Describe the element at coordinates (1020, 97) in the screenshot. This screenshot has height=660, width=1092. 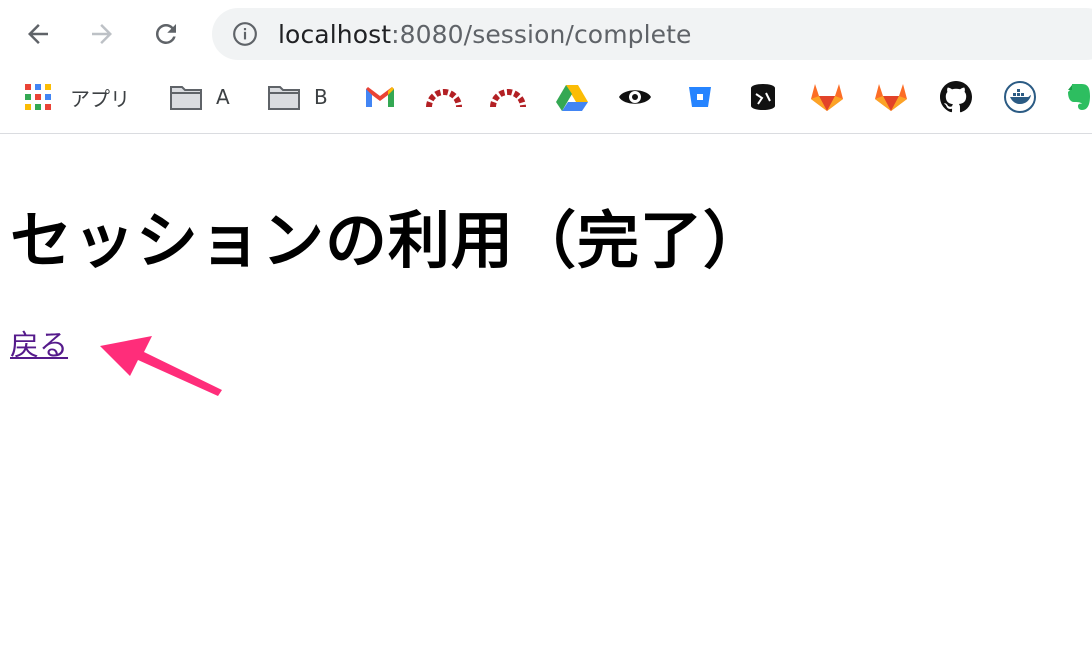
I see `docker-icon` at that location.